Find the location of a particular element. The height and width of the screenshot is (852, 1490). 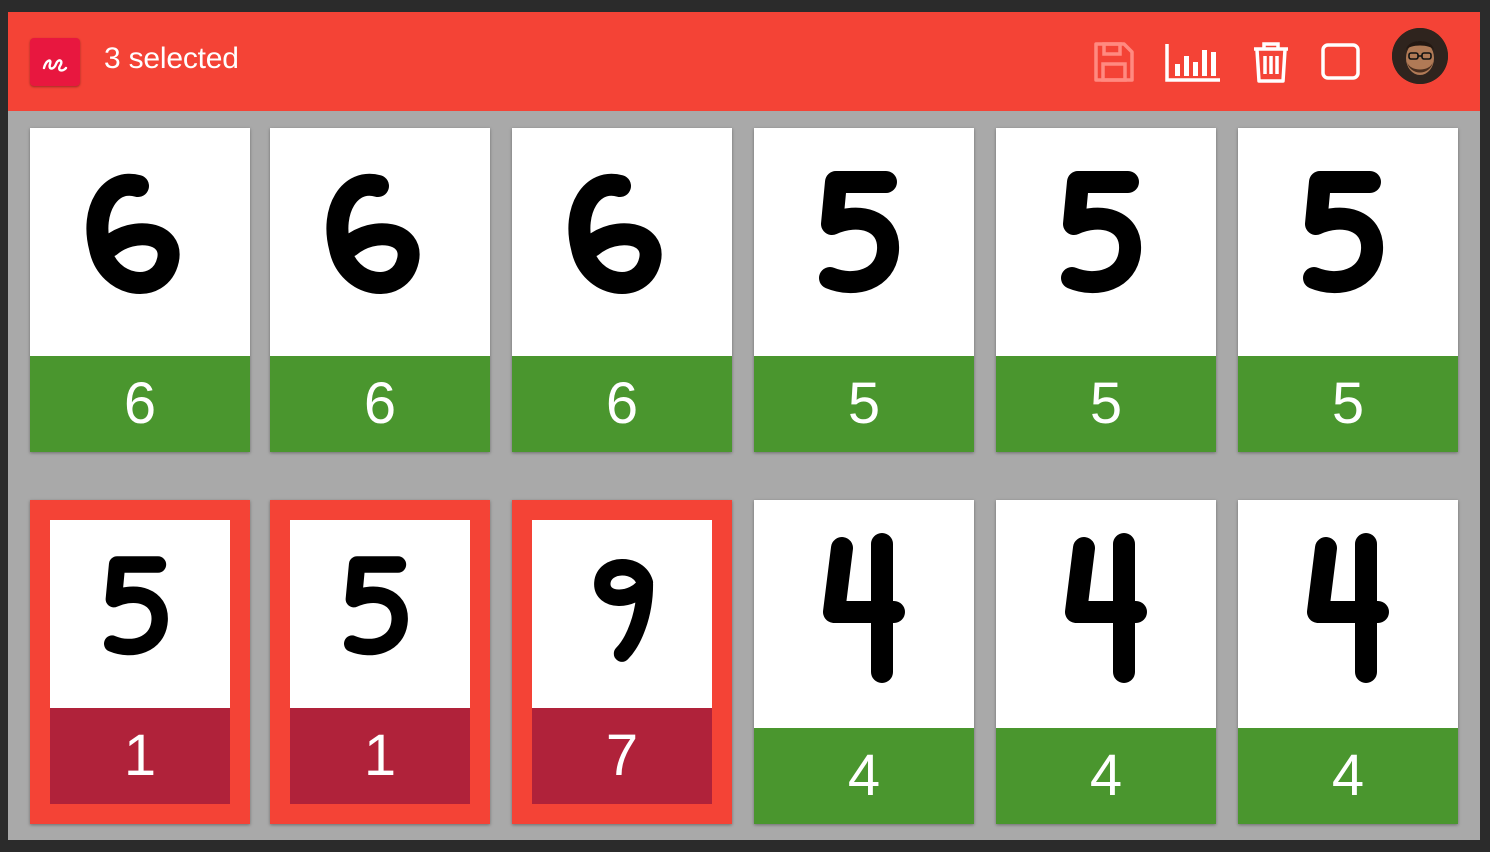

save-icon is located at coordinates (1114, 62).